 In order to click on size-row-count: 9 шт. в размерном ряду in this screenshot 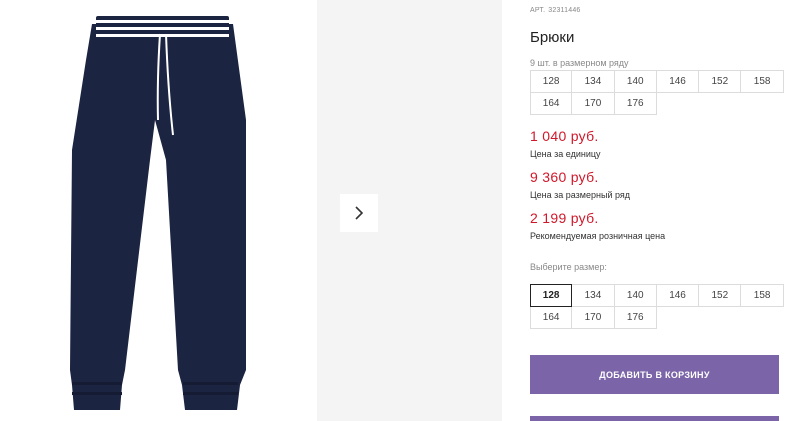, I will do `click(579, 63)`.